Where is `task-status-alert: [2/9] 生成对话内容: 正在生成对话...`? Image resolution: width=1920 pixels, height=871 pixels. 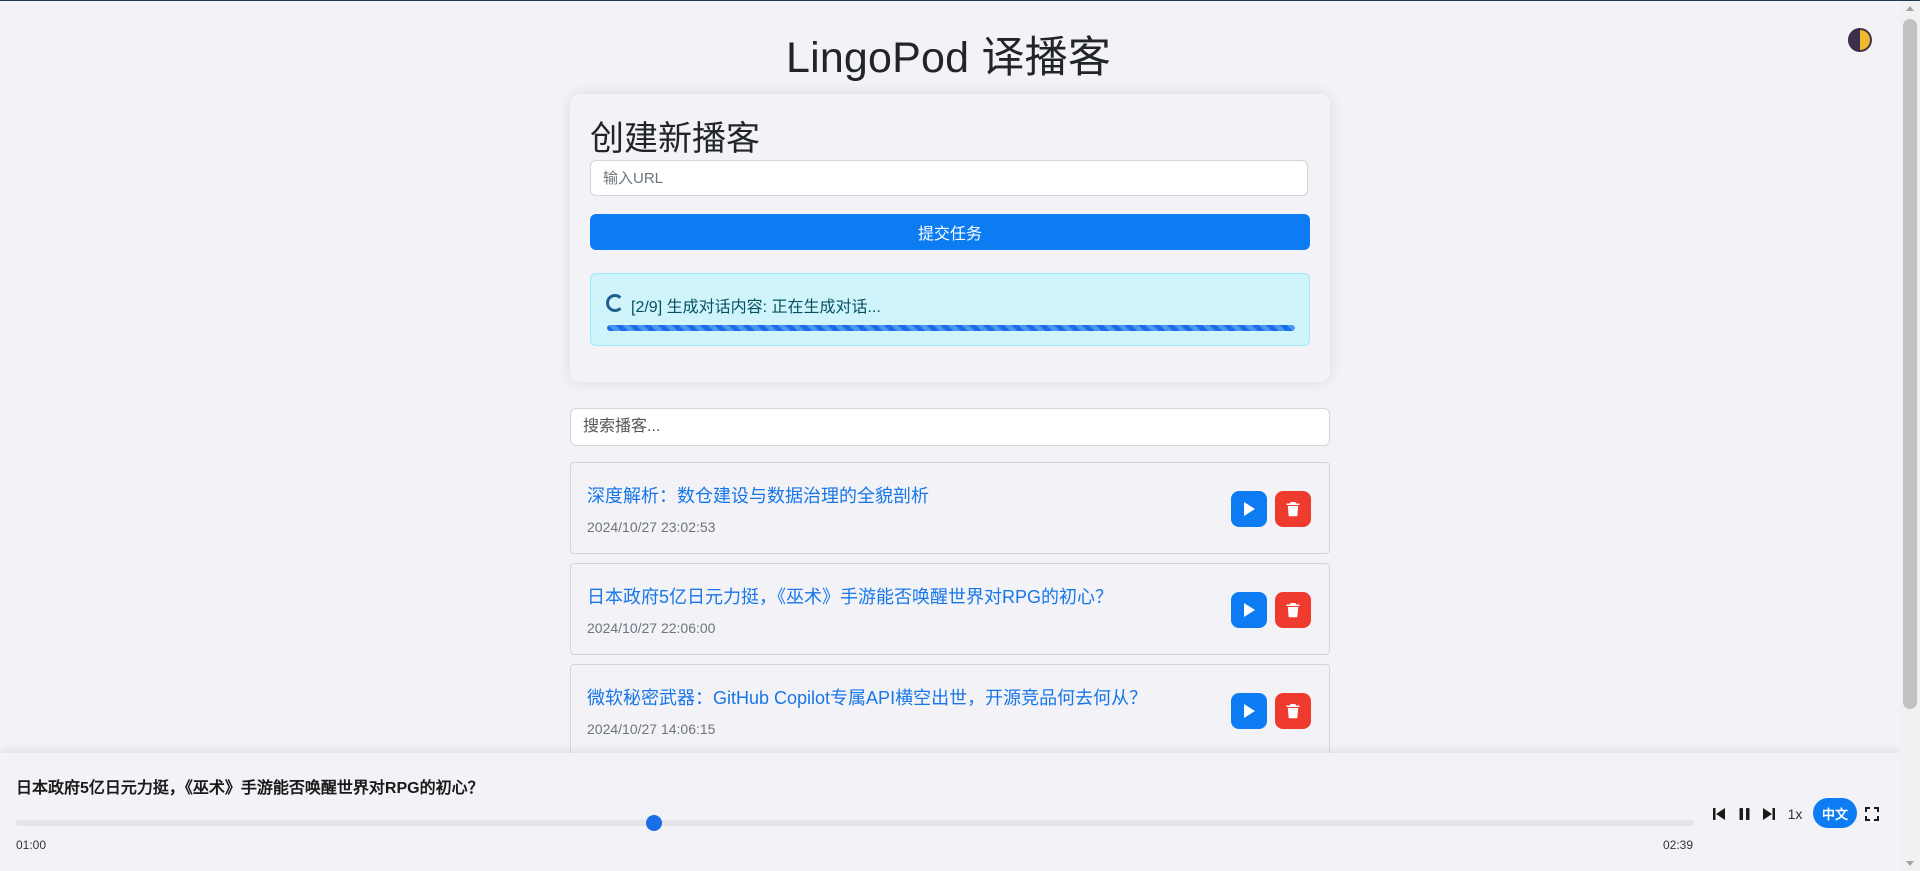
task-status-alert: [2/9] 生成对话内容: 正在生成对话... is located at coordinates (950, 309).